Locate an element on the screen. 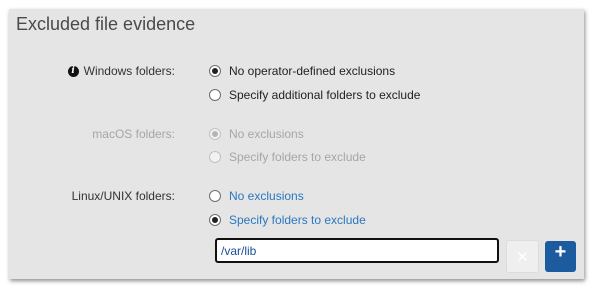  panel-title: Excluded file evidence is located at coordinates (106, 24).